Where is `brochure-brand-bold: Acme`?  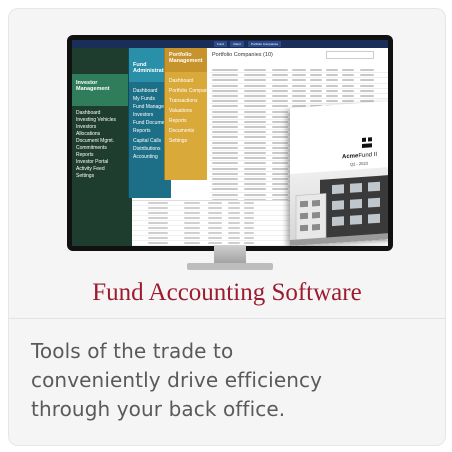
brochure-brand-bold: Acme is located at coordinates (350, 157).